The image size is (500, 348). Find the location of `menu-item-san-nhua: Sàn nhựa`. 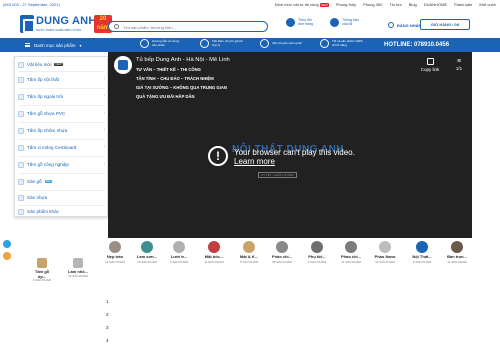

menu-item-san-nhua: Sàn nhựa is located at coordinates (62, 197).